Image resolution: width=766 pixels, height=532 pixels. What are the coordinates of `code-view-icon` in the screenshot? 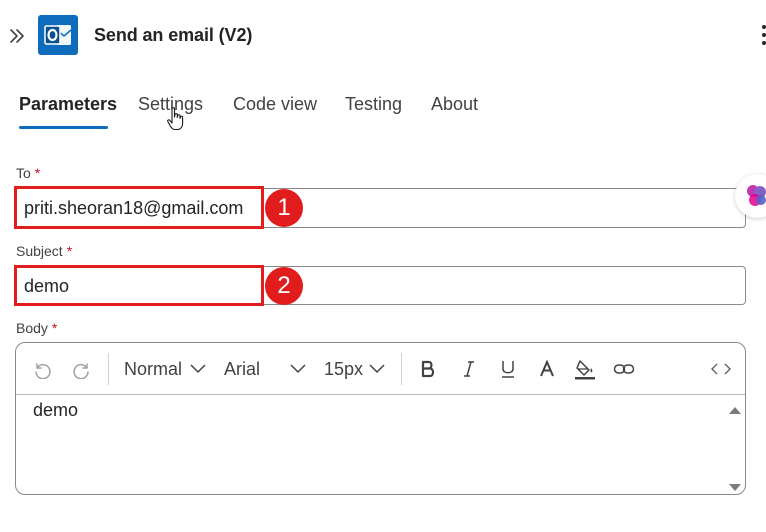 It's located at (721, 369).